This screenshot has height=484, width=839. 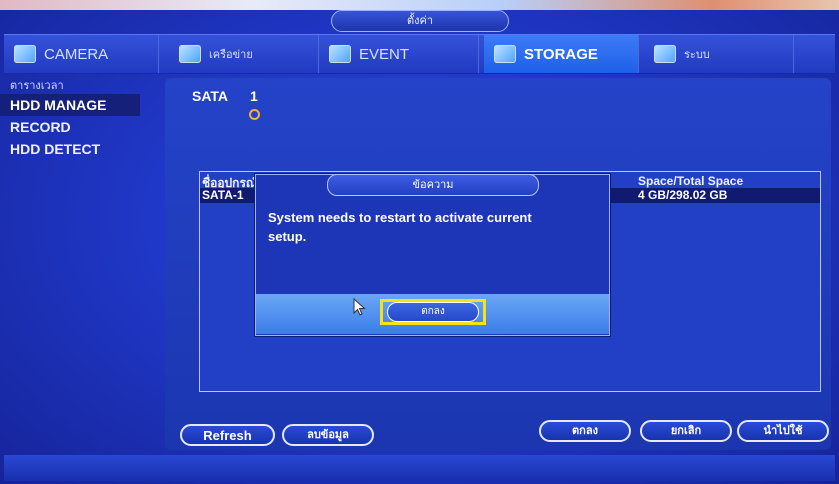 What do you see at coordinates (665, 54) in the screenshot?
I see `system-icon` at bounding box center [665, 54].